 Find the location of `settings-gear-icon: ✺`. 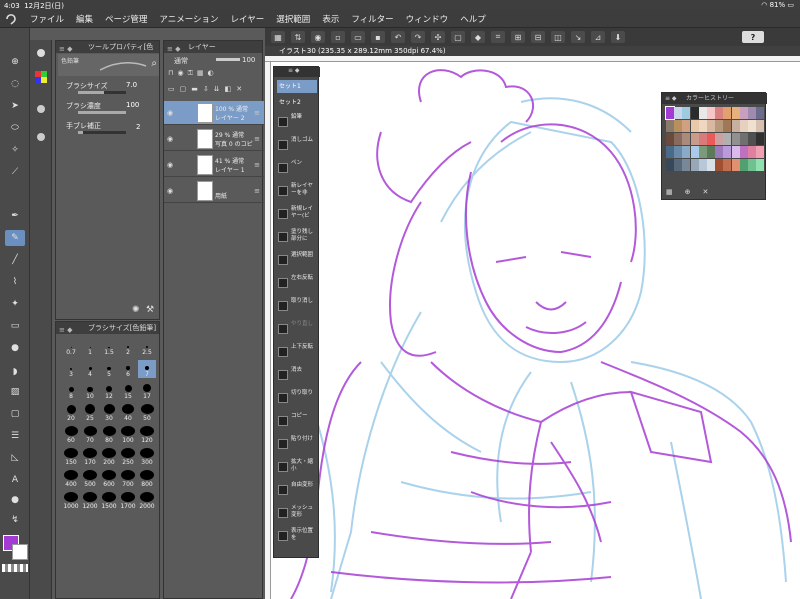

settings-gear-icon: ✺ is located at coordinates (136, 310).